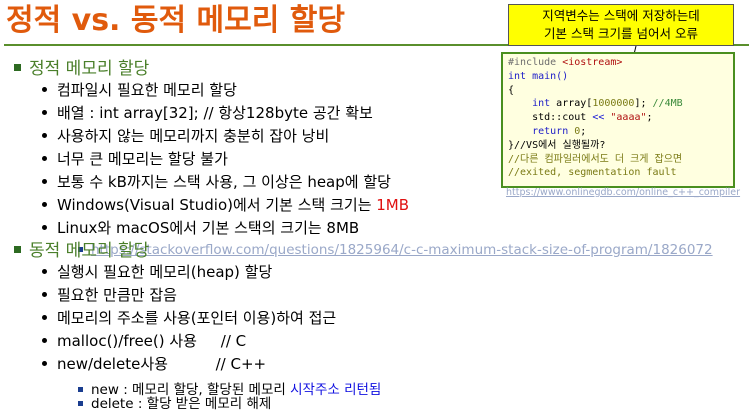 This screenshot has height=412, width=755. I want to click on list-item: 실행시 필요한 메모리(heap) 할당, so click(157, 271).